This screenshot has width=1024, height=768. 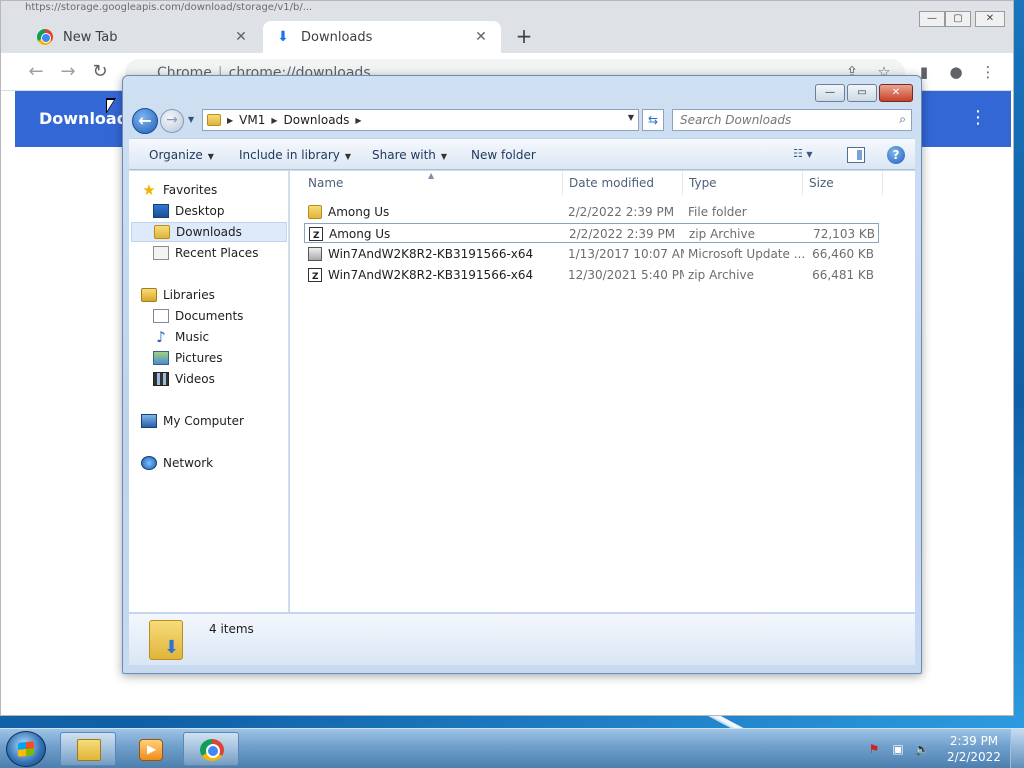 What do you see at coordinates (874, 749) in the screenshot?
I see `action-center-flag-icon: ⚑` at bounding box center [874, 749].